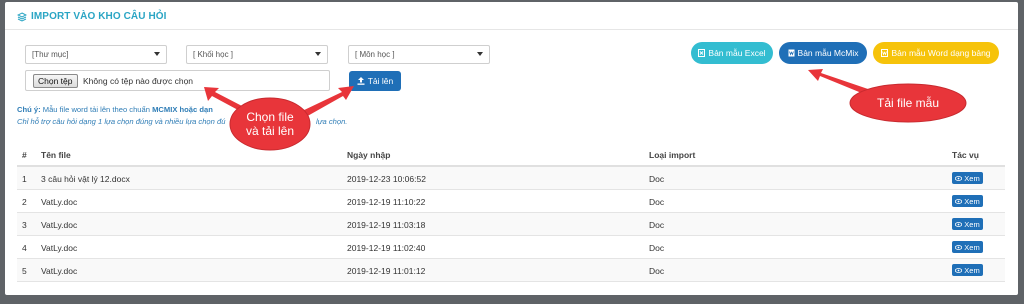  I want to click on callout-arrow-upload, so click(327, 102).